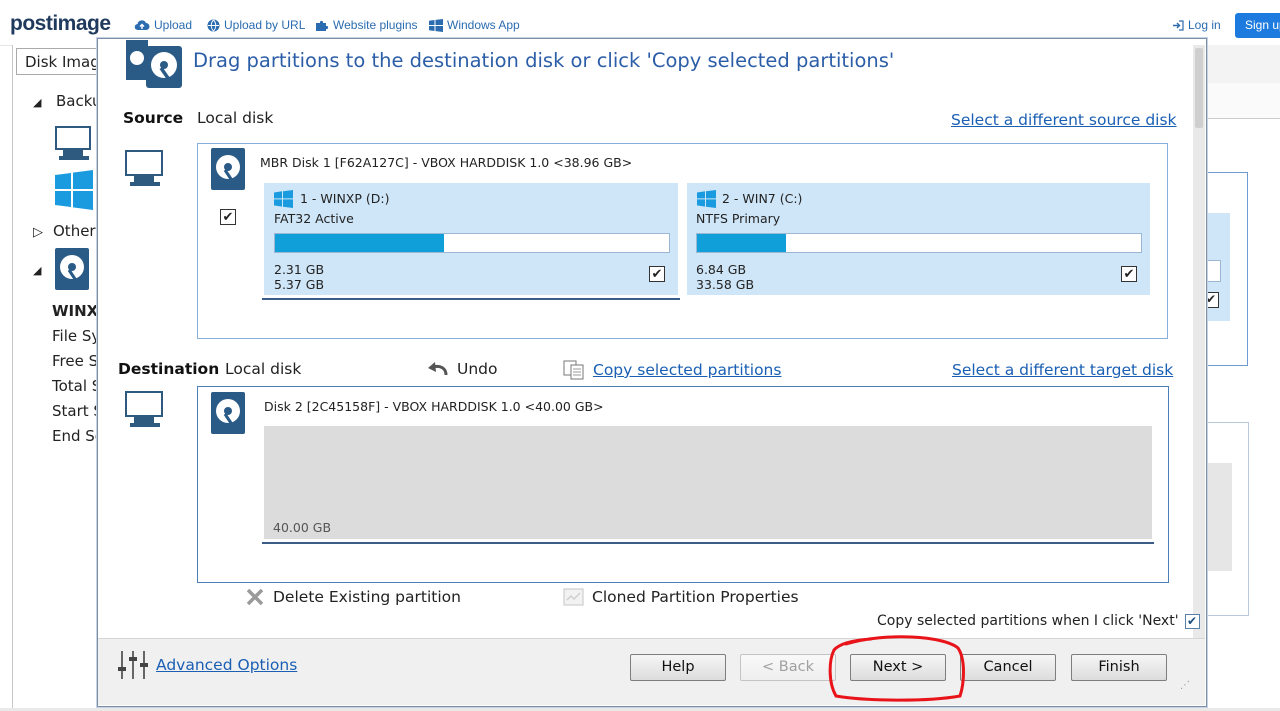  Describe the element at coordinates (263, 369) in the screenshot. I see `destination-type: Local disk` at that location.